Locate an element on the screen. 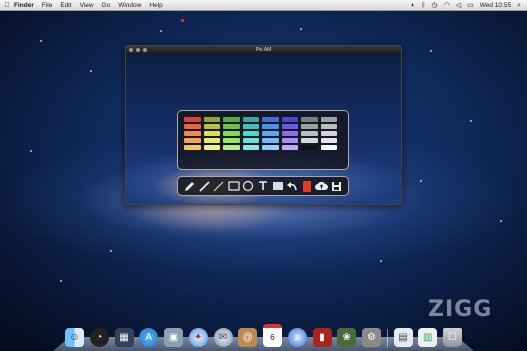  menu-help: Help is located at coordinates (155, 5).